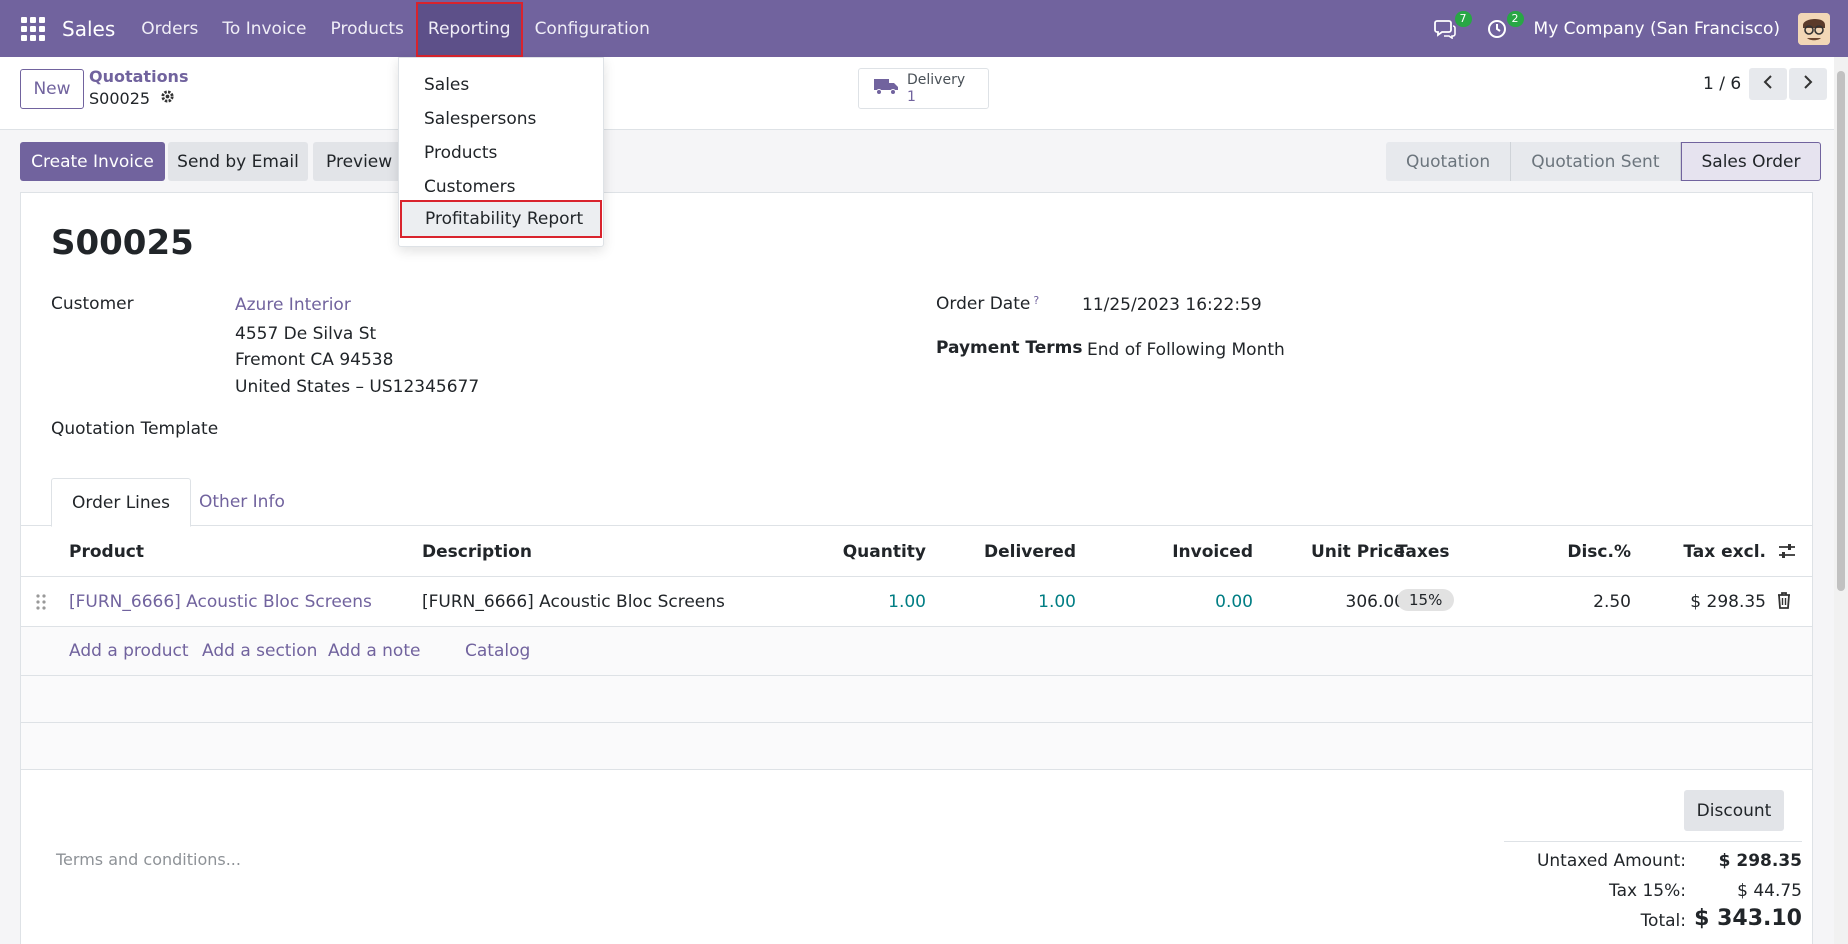  What do you see at coordinates (106, 552) in the screenshot?
I see `col-product: Product` at bounding box center [106, 552].